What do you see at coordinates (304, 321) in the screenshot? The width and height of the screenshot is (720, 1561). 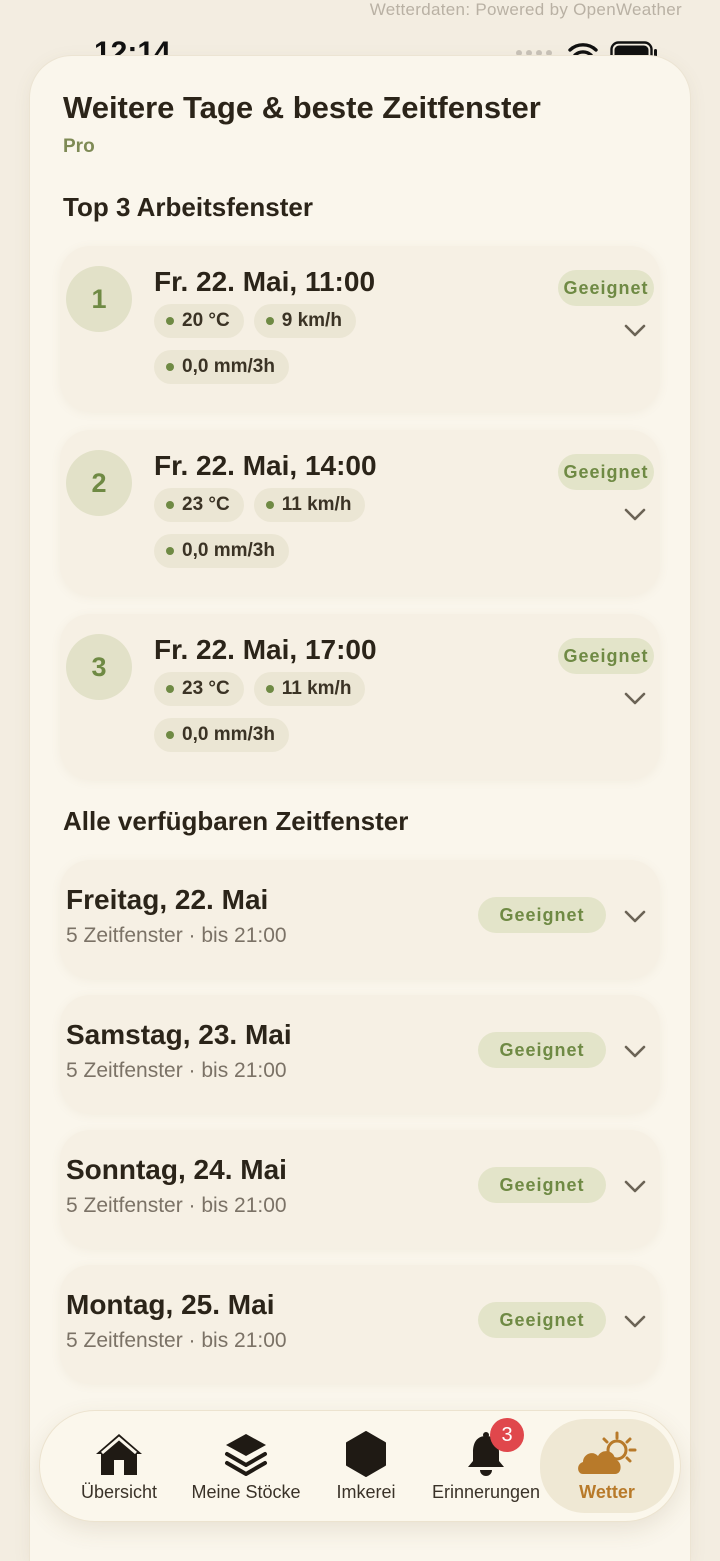 I see `wind-chip: 9 km/h` at bounding box center [304, 321].